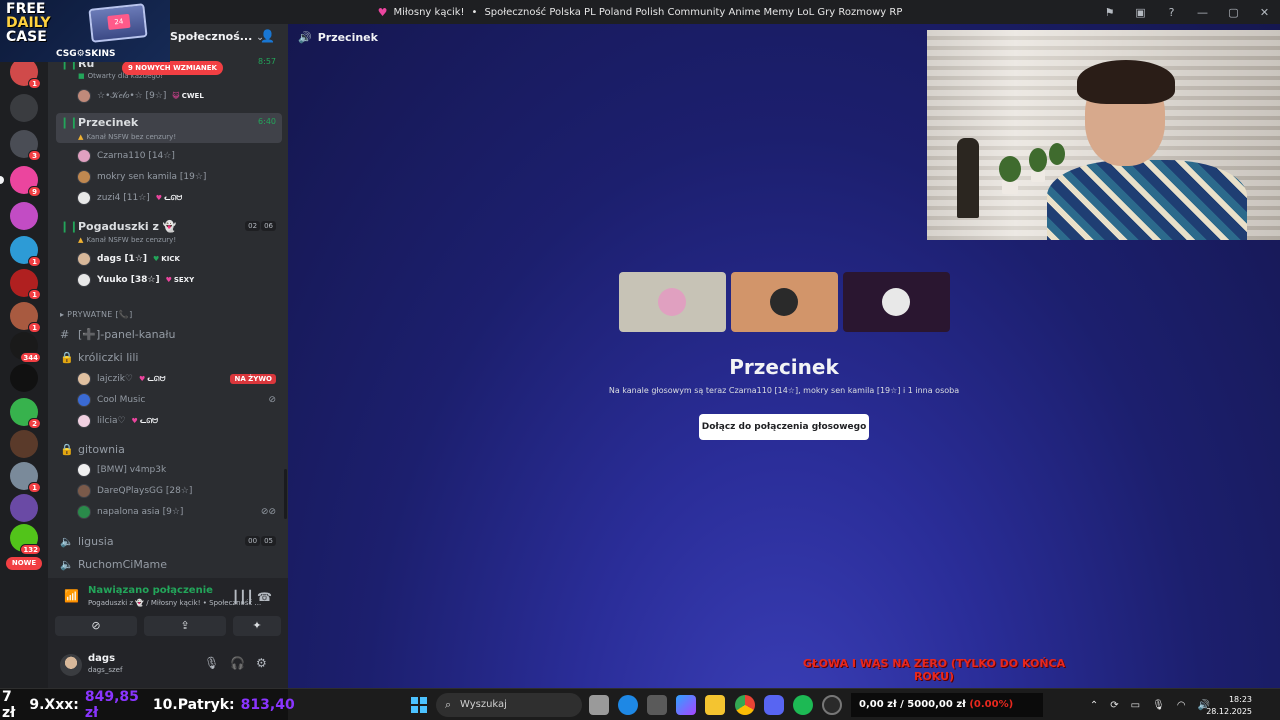 The image size is (1280, 720). What do you see at coordinates (715, 705) in the screenshot?
I see `folder-icon` at bounding box center [715, 705].